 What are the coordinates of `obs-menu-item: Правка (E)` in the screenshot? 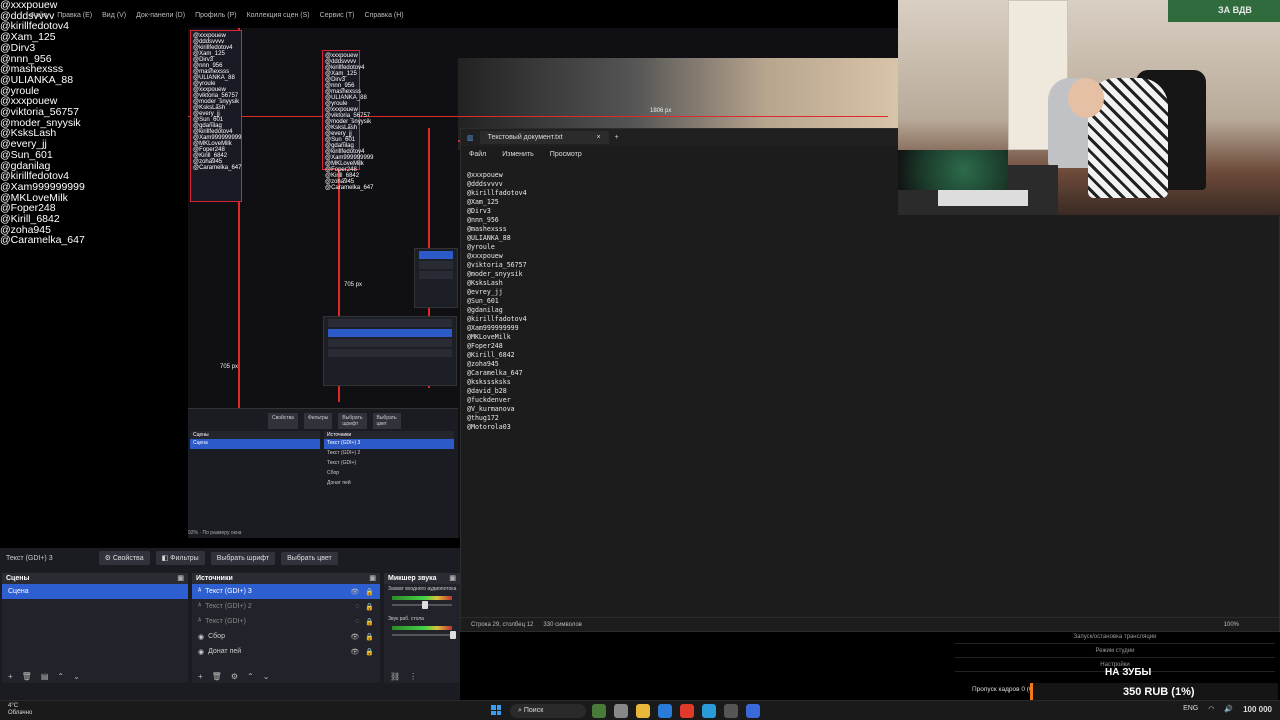 It's located at (74, 18).